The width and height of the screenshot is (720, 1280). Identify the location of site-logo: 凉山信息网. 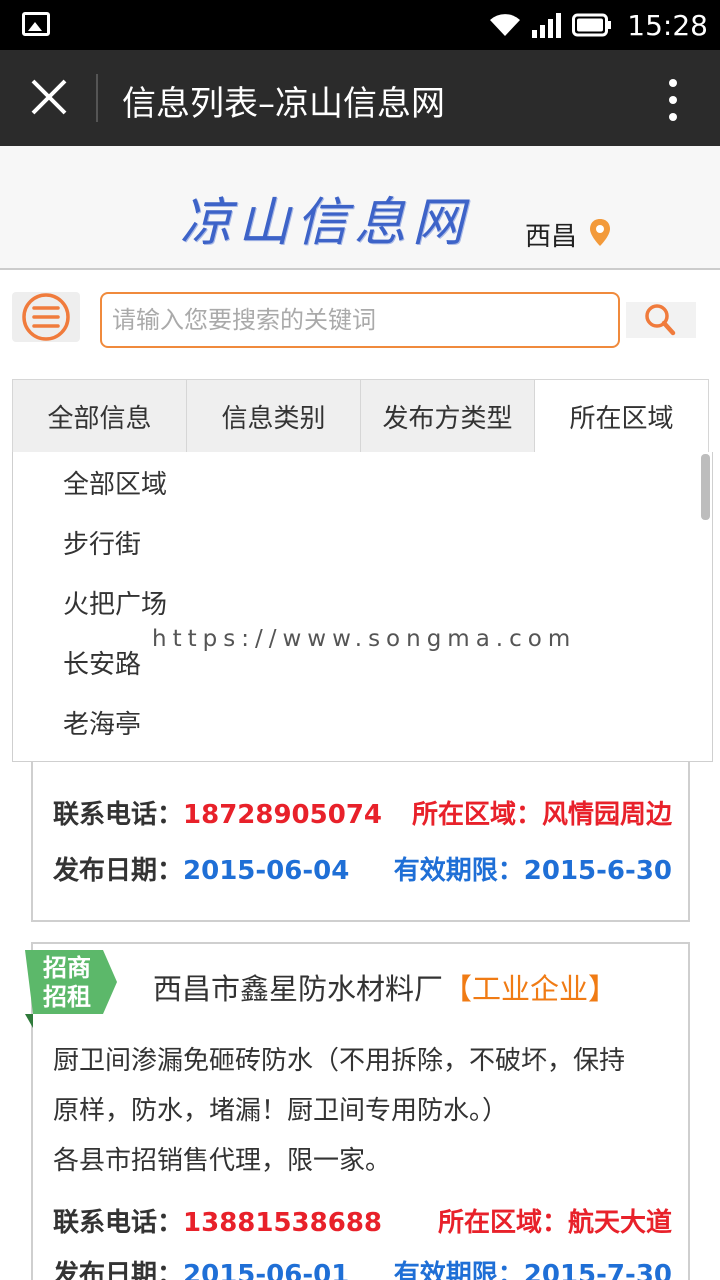
(325, 217).